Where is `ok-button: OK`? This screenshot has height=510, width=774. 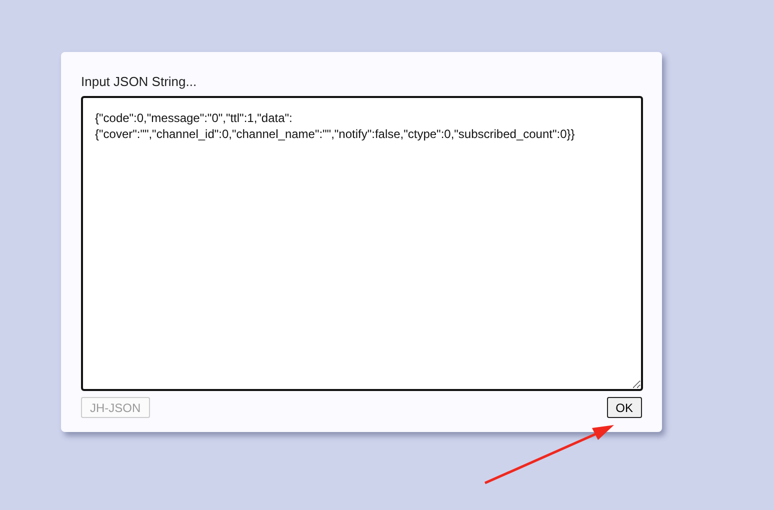
ok-button: OK is located at coordinates (624, 407).